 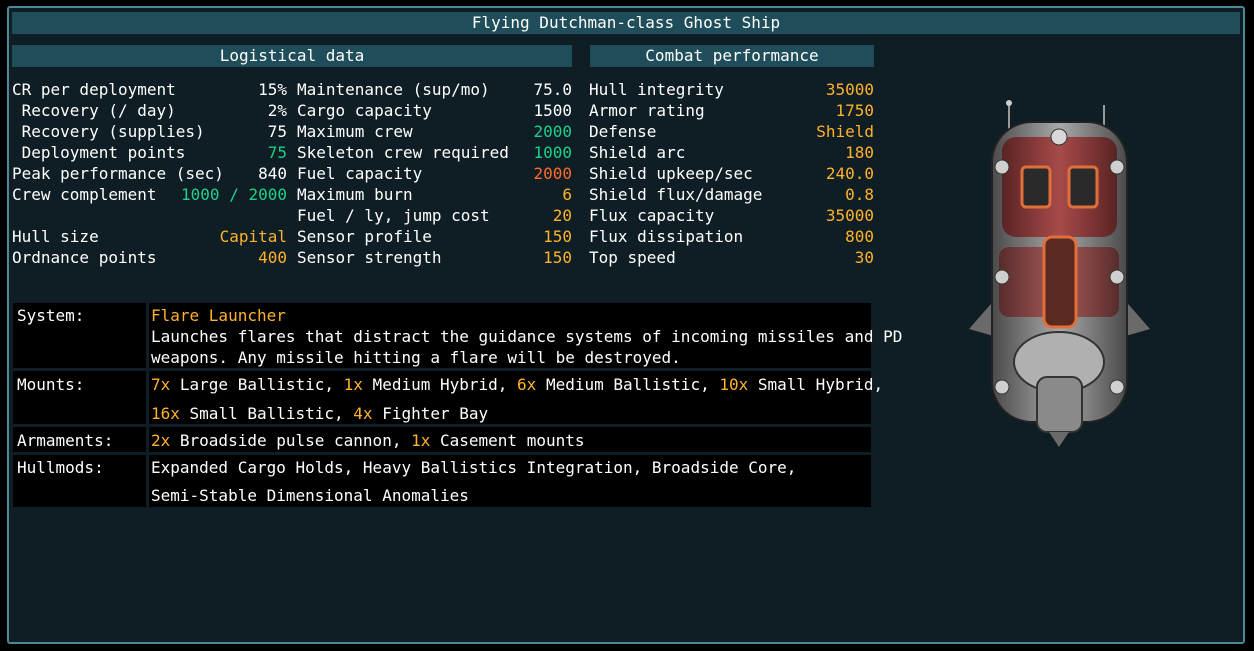 What do you see at coordinates (79, 397) in the screenshot?
I see `mounts-label-cell: Mounts:` at bounding box center [79, 397].